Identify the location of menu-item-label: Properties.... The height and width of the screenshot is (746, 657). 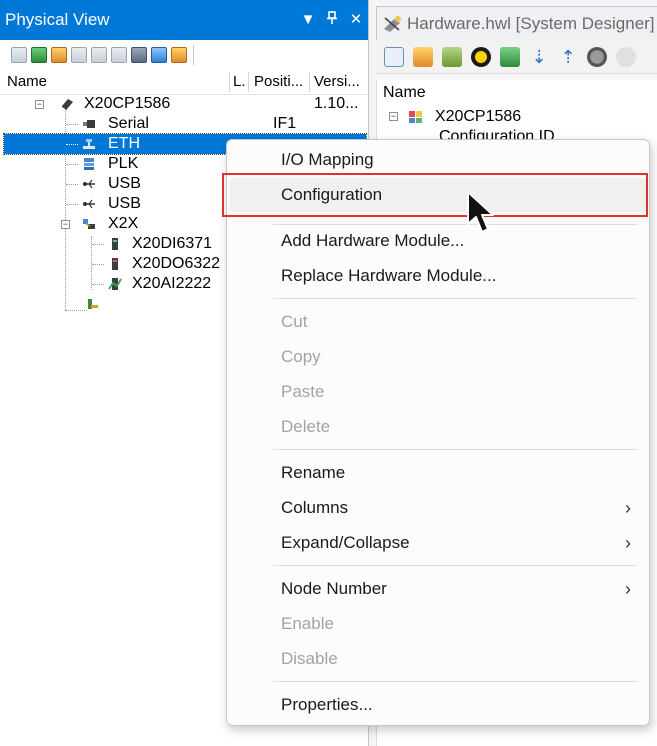
(327, 704).